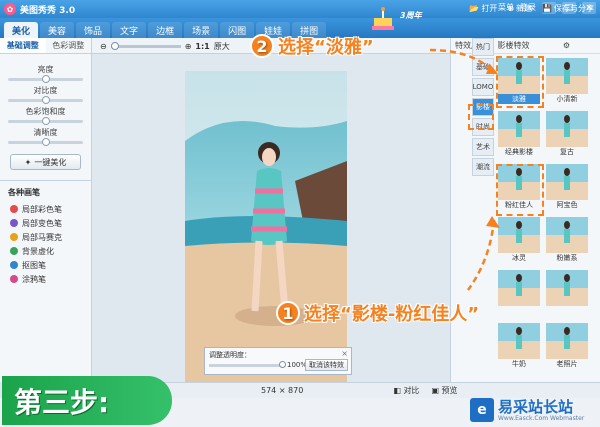  Describe the element at coordinates (230, 355) in the screenshot. I see `opacity-title: 调整透明度：` at that location.